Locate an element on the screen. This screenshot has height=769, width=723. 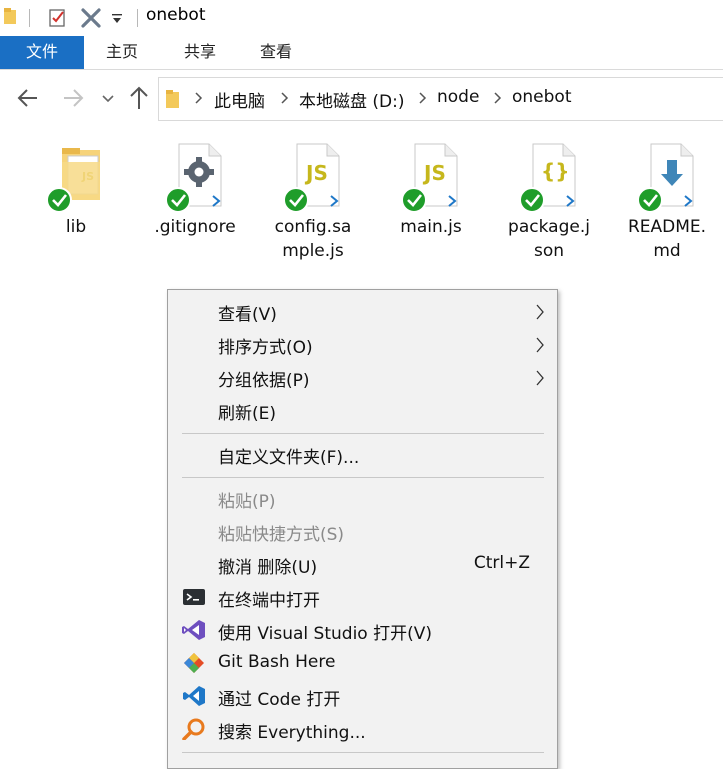
file-item-package-json: {} package.json is located at coordinates (549, 202).